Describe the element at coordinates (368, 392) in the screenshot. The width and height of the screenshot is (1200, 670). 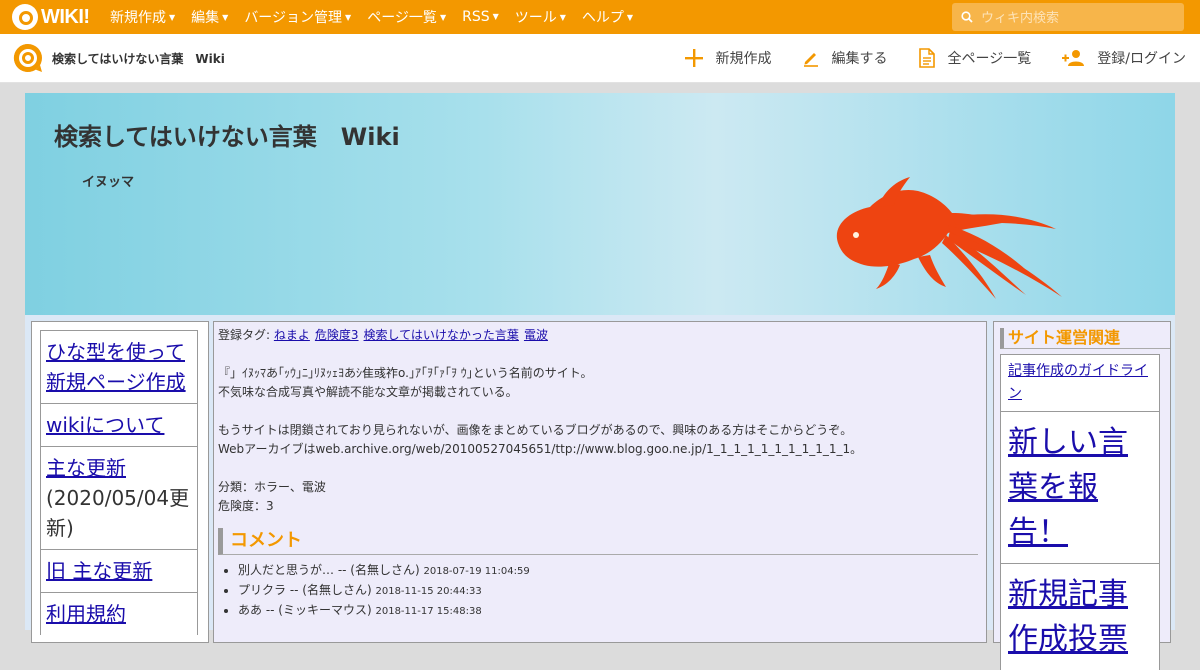
I see `body-line: 不気味な合成写真や解読不能な文章が掲載されている。` at that location.